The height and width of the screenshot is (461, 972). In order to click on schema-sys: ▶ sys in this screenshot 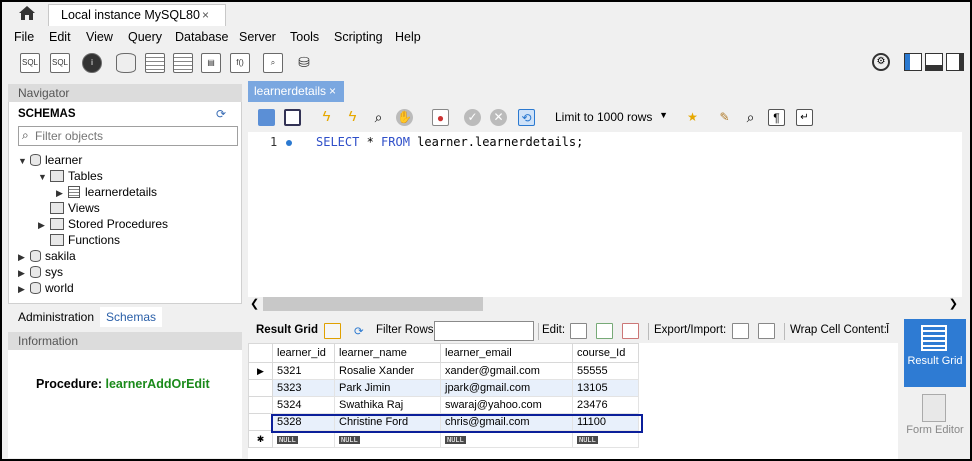, I will do `click(40, 273)`.